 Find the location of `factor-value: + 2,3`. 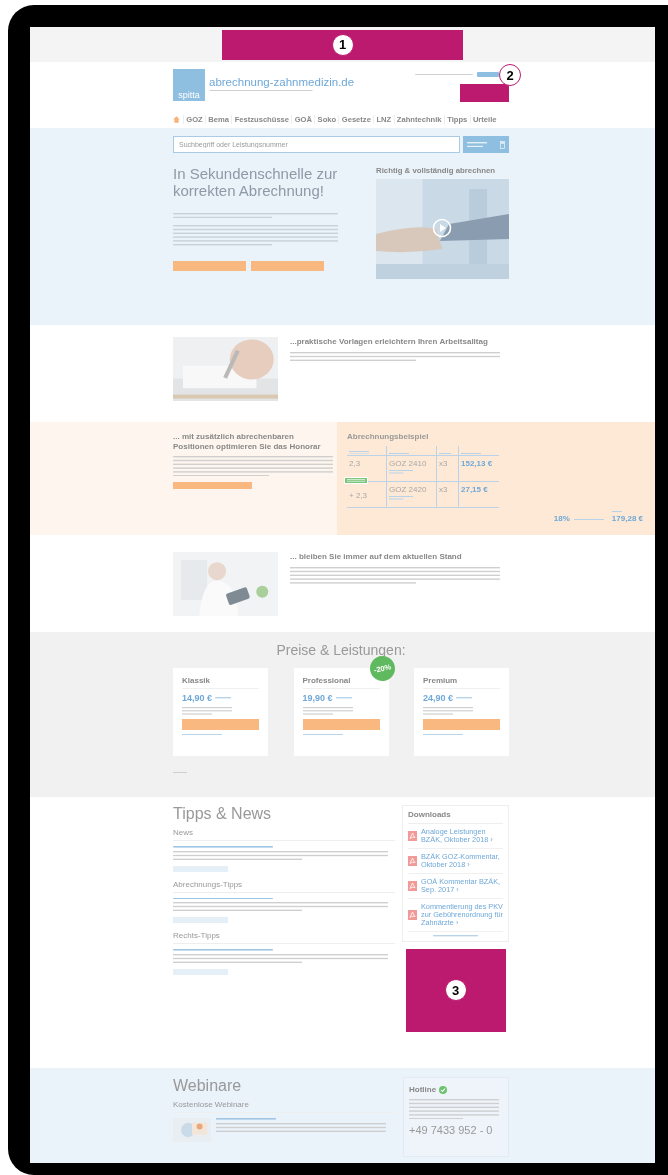

factor-value: + 2,3 is located at coordinates (358, 495).